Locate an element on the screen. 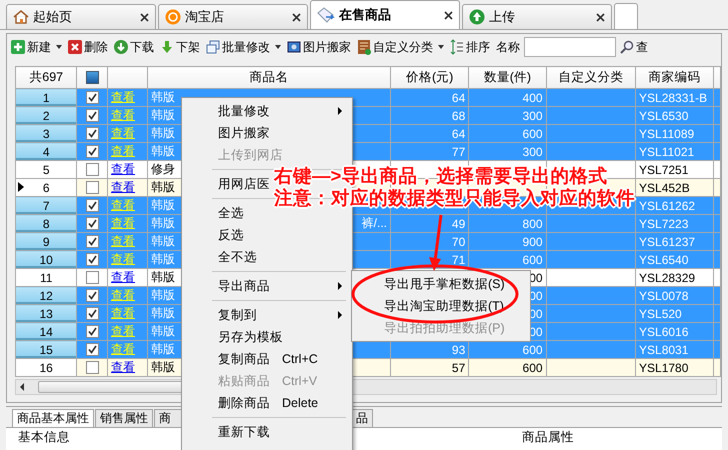 The height and width of the screenshot is (450, 728). row-number: 12 is located at coordinates (46, 295).